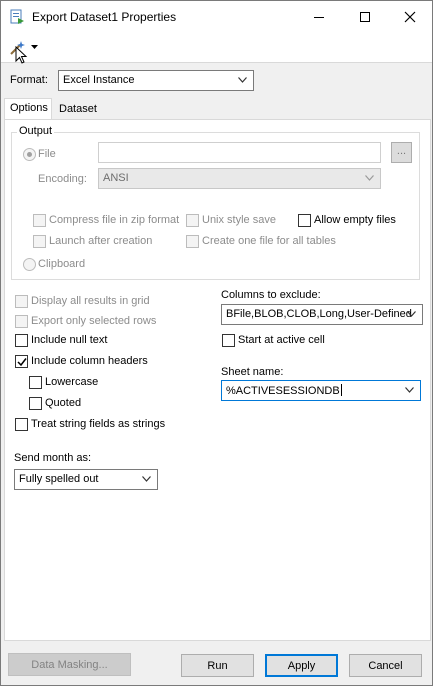  Describe the element at coordinates (192, 241) in the screenshot. I see `one-file-checkbox` at that location.